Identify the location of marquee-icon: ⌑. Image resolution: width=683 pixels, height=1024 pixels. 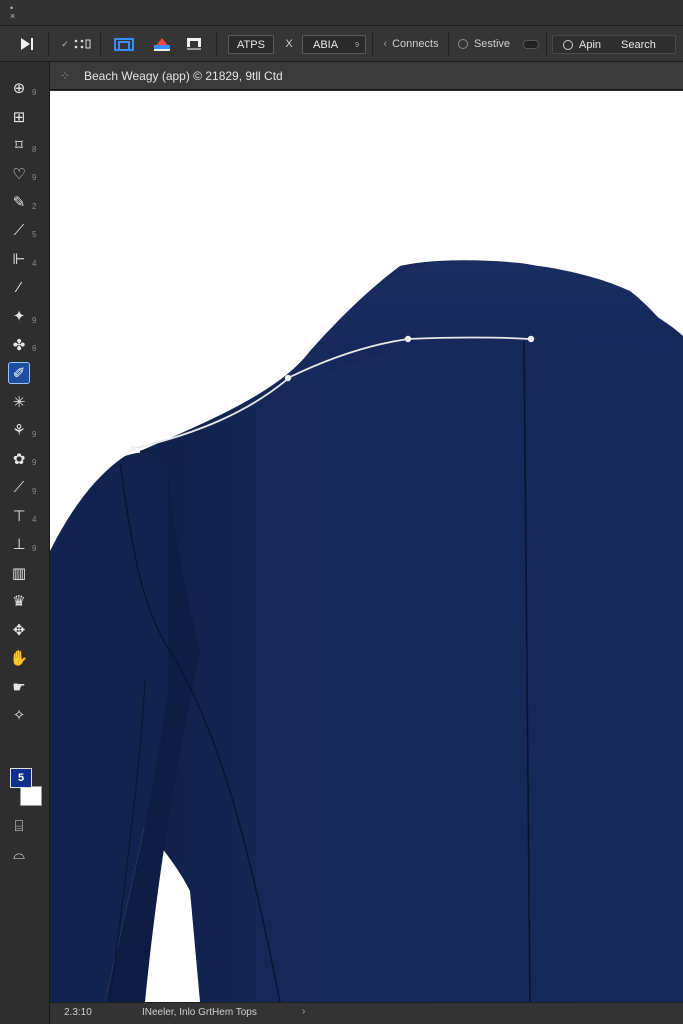
(19, 145).